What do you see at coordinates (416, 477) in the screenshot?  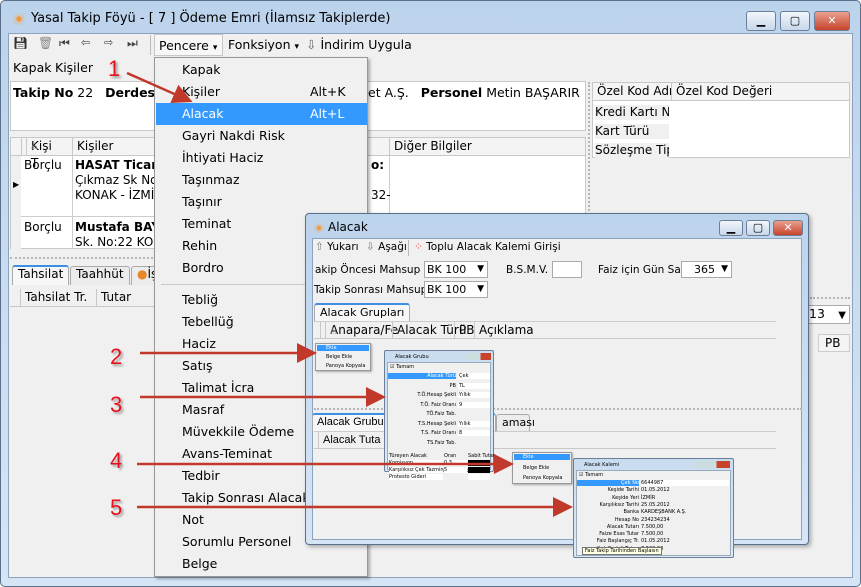 I see `table-cell: Protesto Gideri` at bounding box center [416, 477].